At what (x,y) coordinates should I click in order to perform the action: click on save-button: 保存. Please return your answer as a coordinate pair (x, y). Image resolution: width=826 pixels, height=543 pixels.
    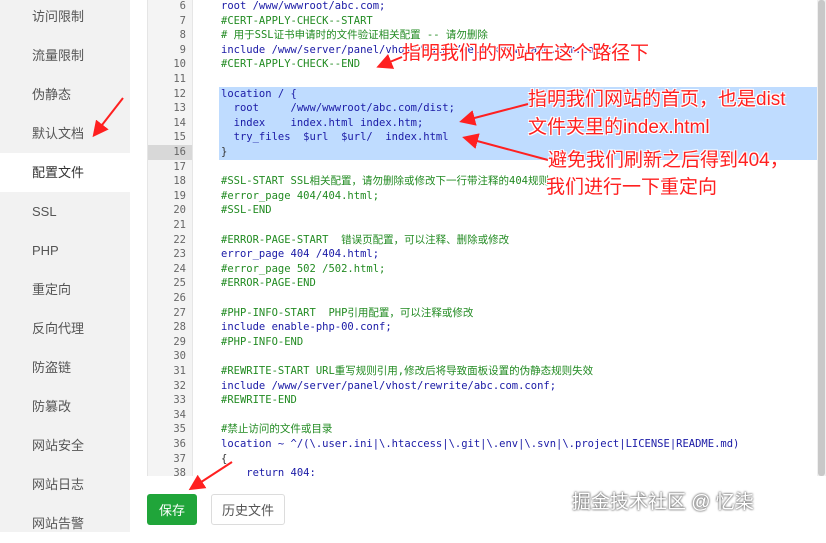
    Looking at the image, I should click on (172, 509).